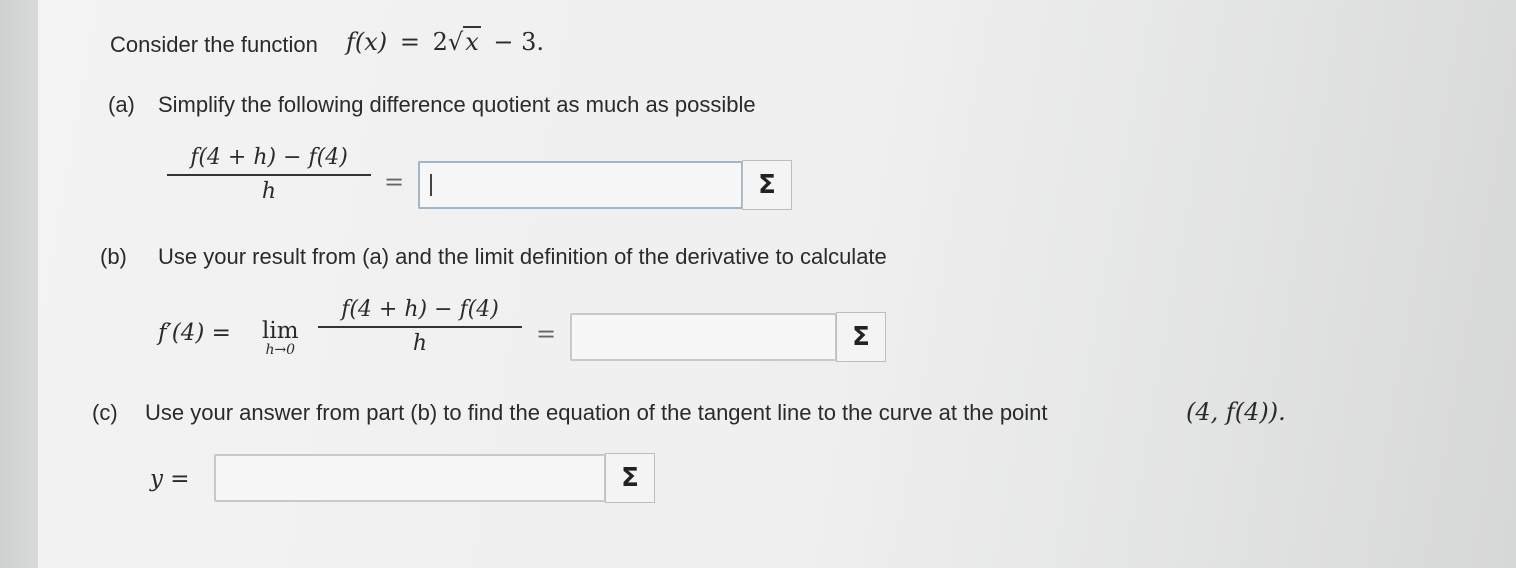  Describe the element at coordinates (121, 104) in the screenshot. I see `part-a-label: (a)` at that location.